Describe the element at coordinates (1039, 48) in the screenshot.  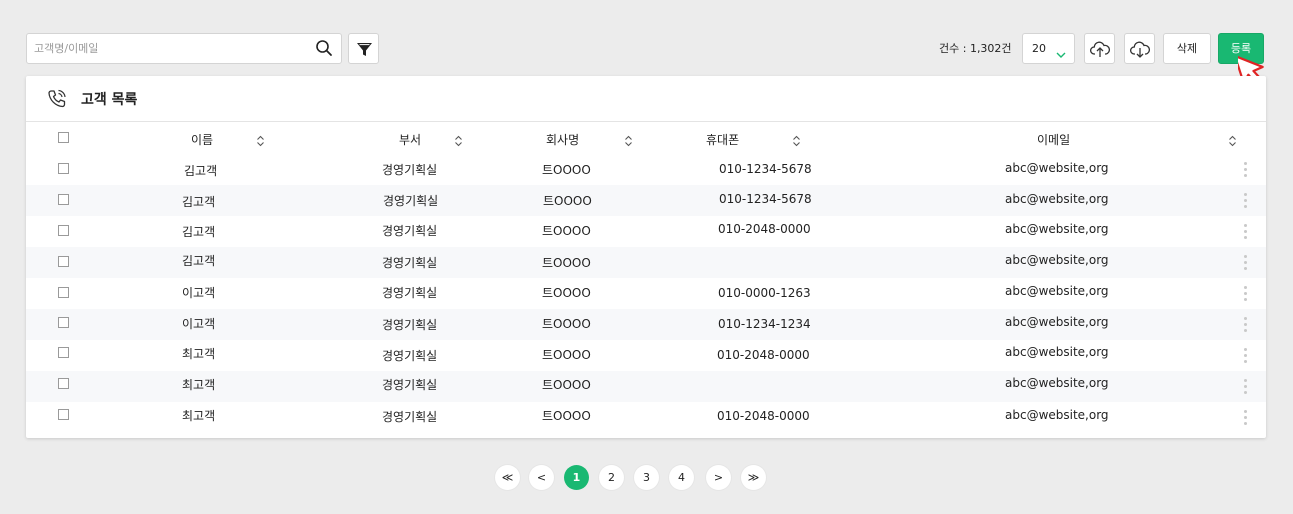
I see `page-size-value: 20` at that location.